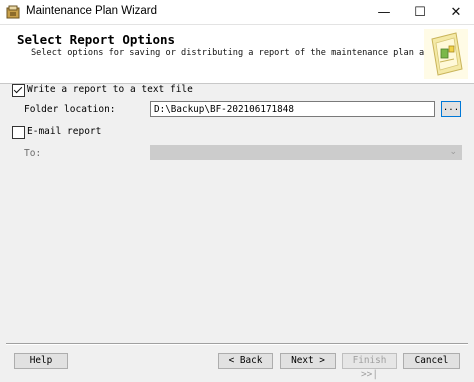 The height and width of the screenshot is (382, 474). I want to click on maximize-icon: ☐, so click(420, 12).